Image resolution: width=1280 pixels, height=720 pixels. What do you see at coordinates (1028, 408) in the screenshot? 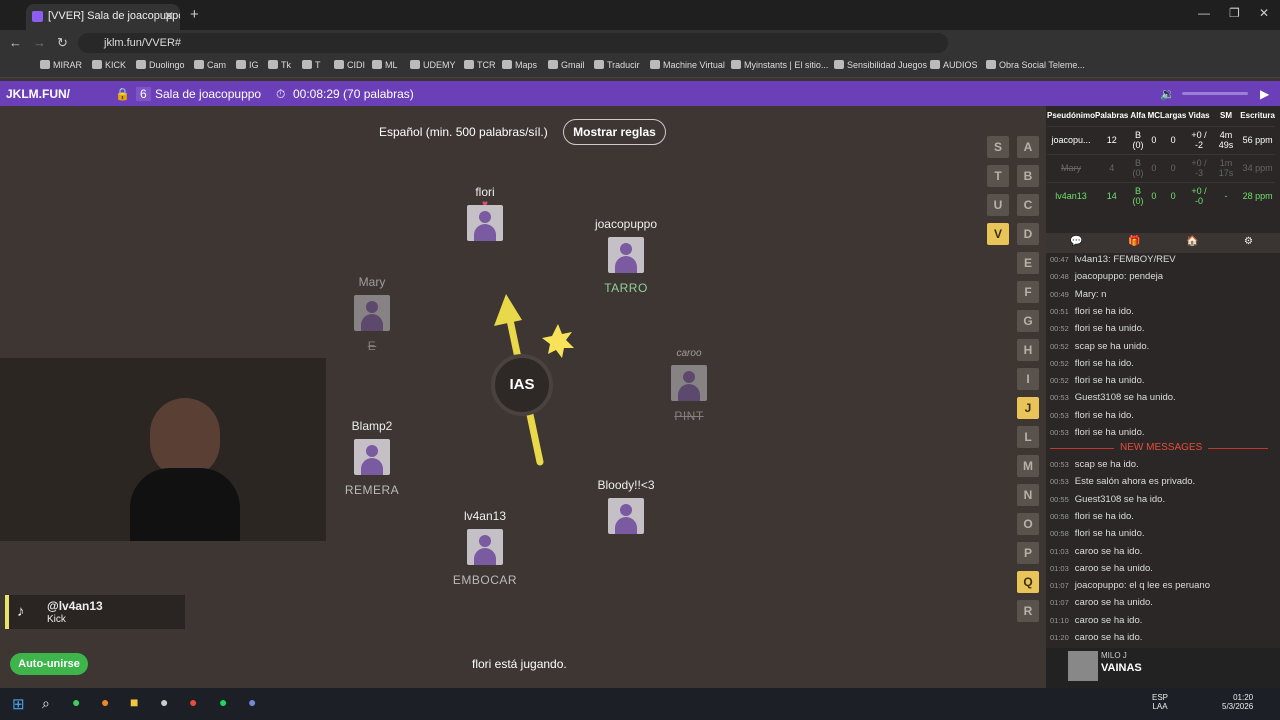
I see `letter-tile: J` at bounding box center [1028, 408].